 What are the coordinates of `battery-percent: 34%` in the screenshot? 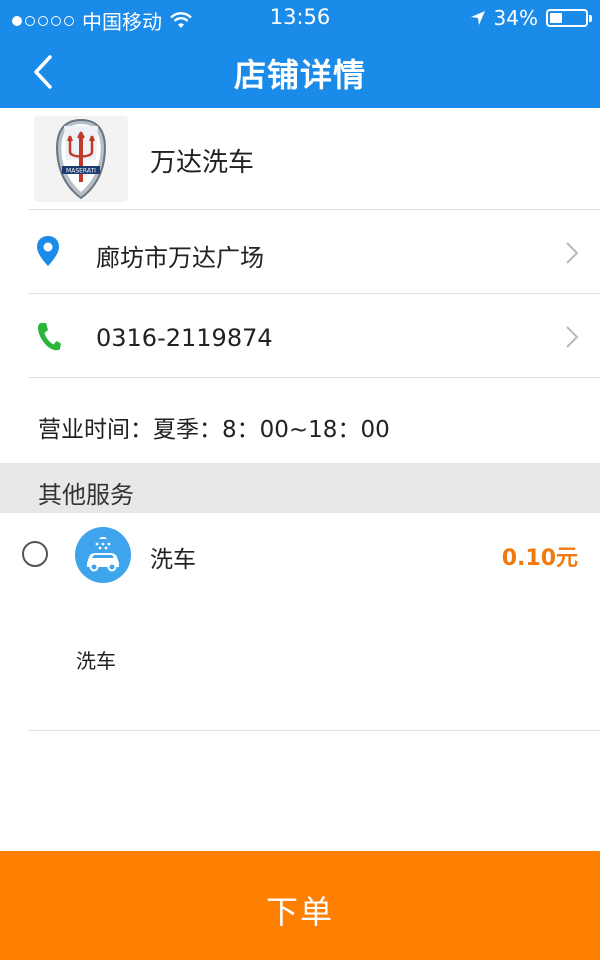 It's located at (515, 18).